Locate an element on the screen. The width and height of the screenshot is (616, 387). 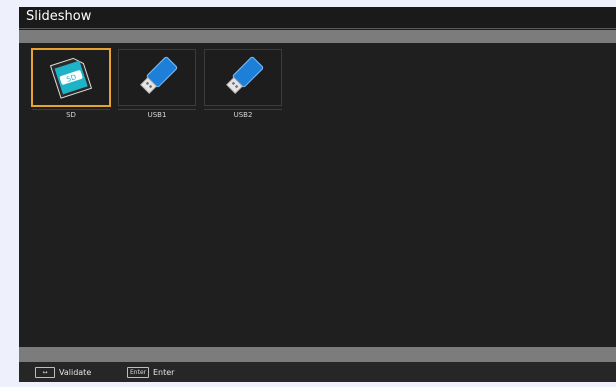
device-label: USB2 is located at coordinates (243, 115).